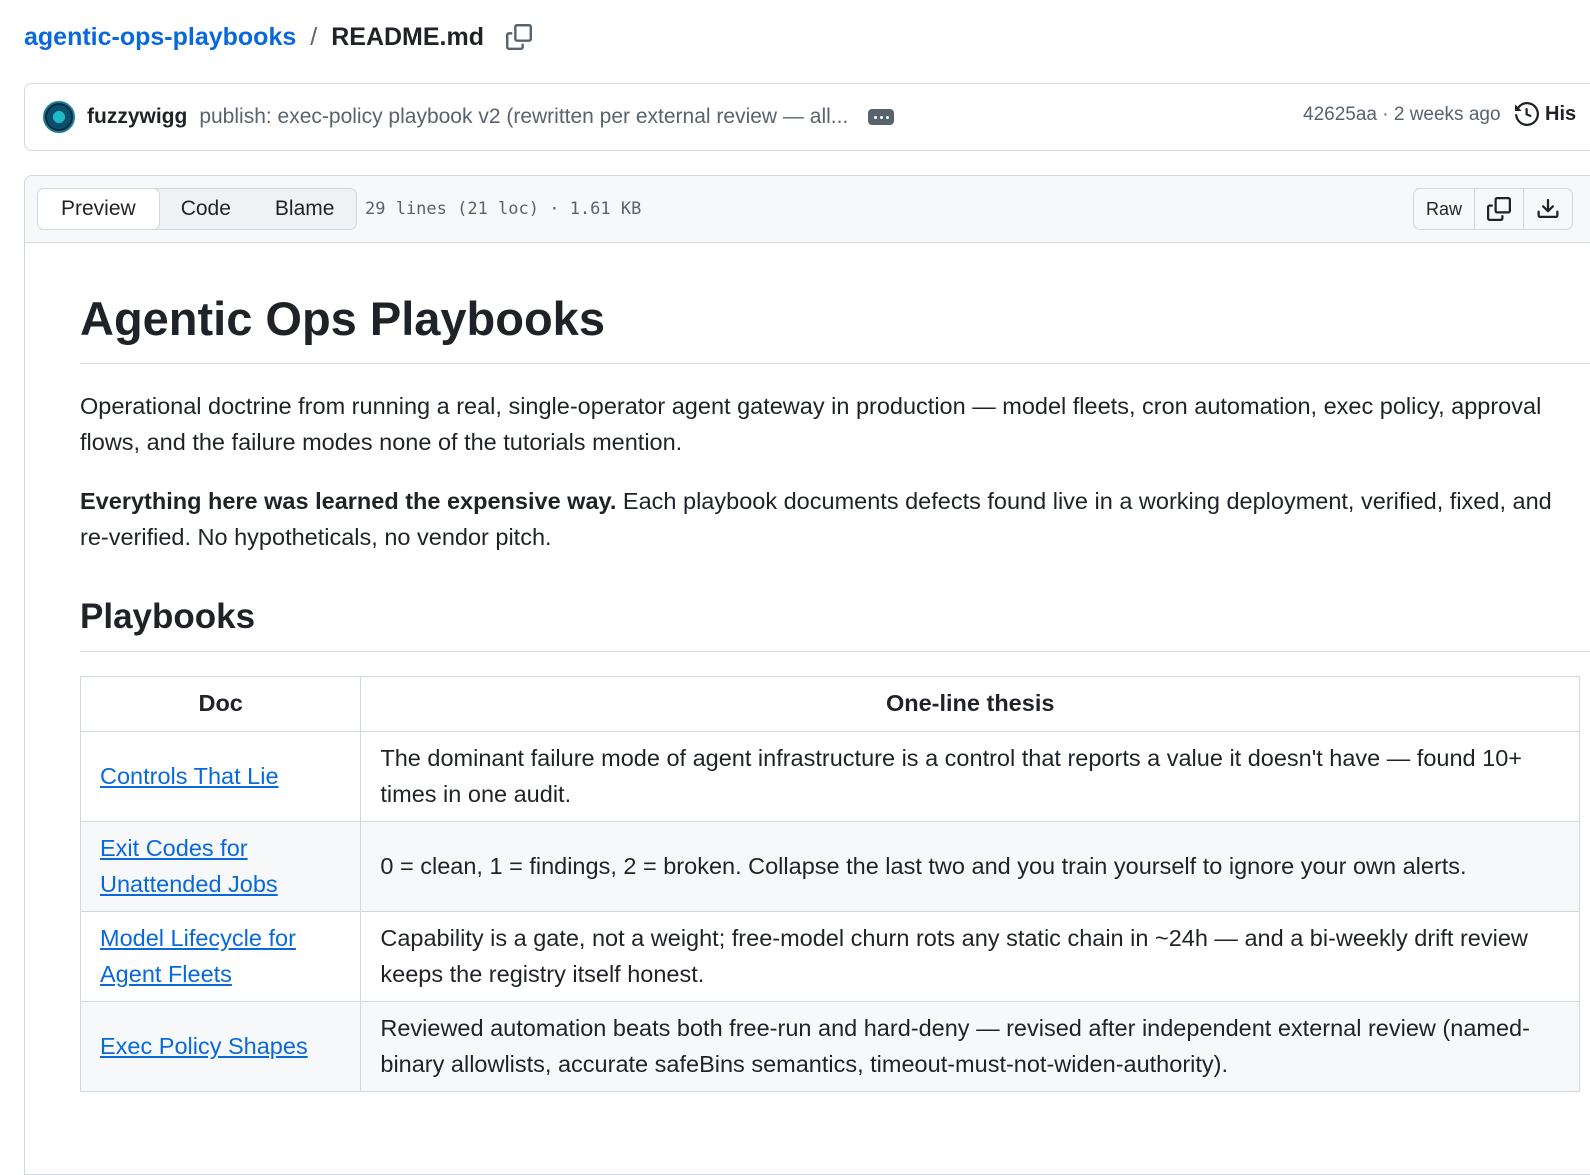 This screenshot has width=1590, height=1175. I want to click on doc-link-model-lifecycle: Model Lifecycle for Agent Fleets, so click(198, 956).